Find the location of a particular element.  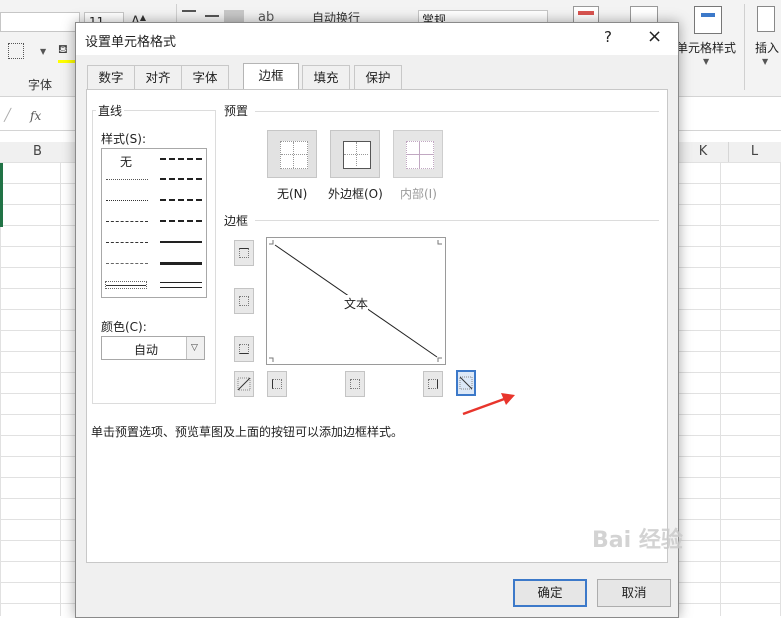

preset-inside-icon is located at coordinates (420, 155).